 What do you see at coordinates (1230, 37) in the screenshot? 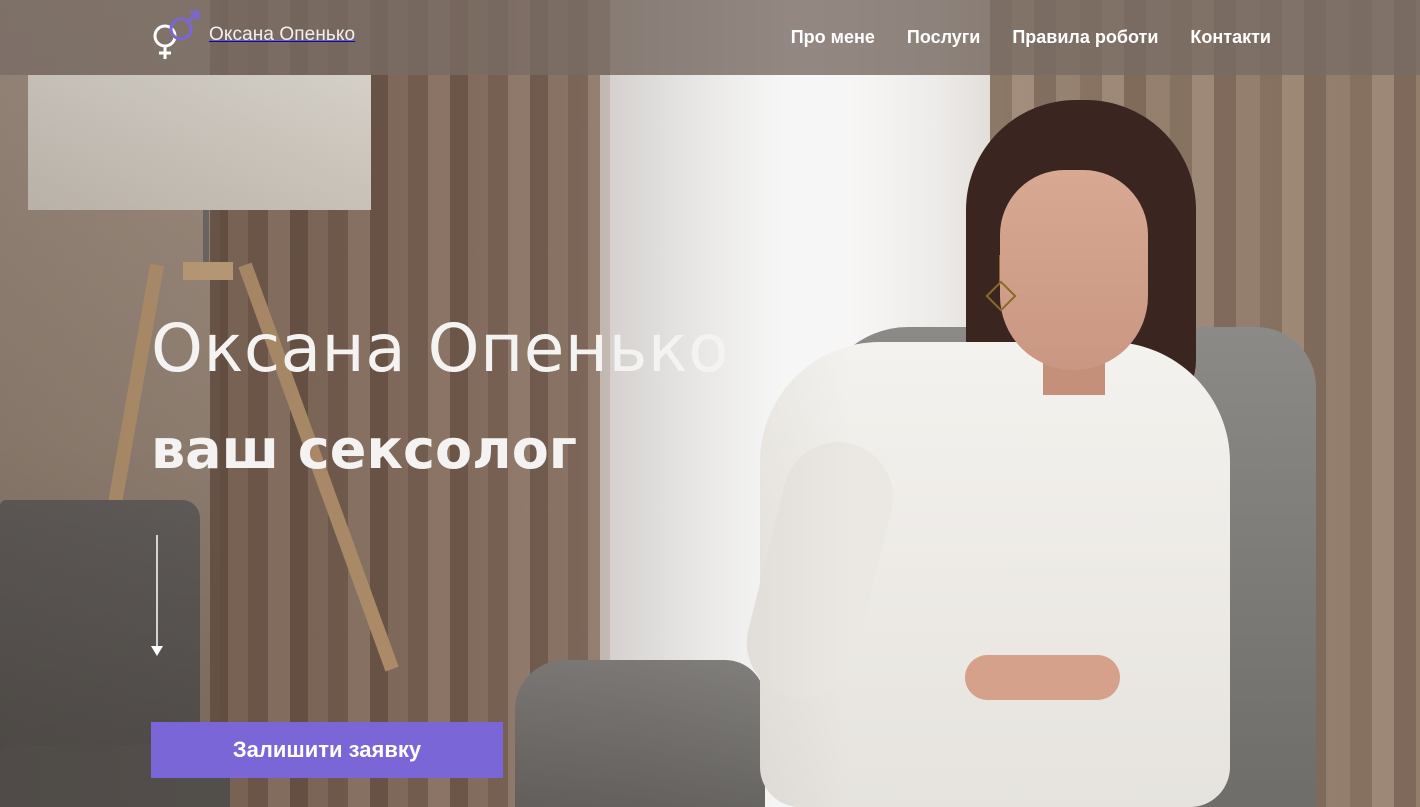
I see `nav-link-contacts: Контакти` at bounding box center [1230, 37].